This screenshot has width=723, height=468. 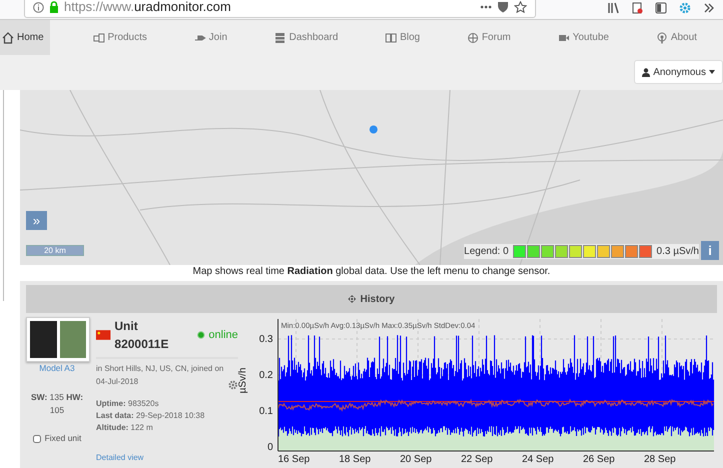 What do you see at coordinates (36, 220) in the screenshot?
I see `expand-button: »` at bounding box center [36, 220].